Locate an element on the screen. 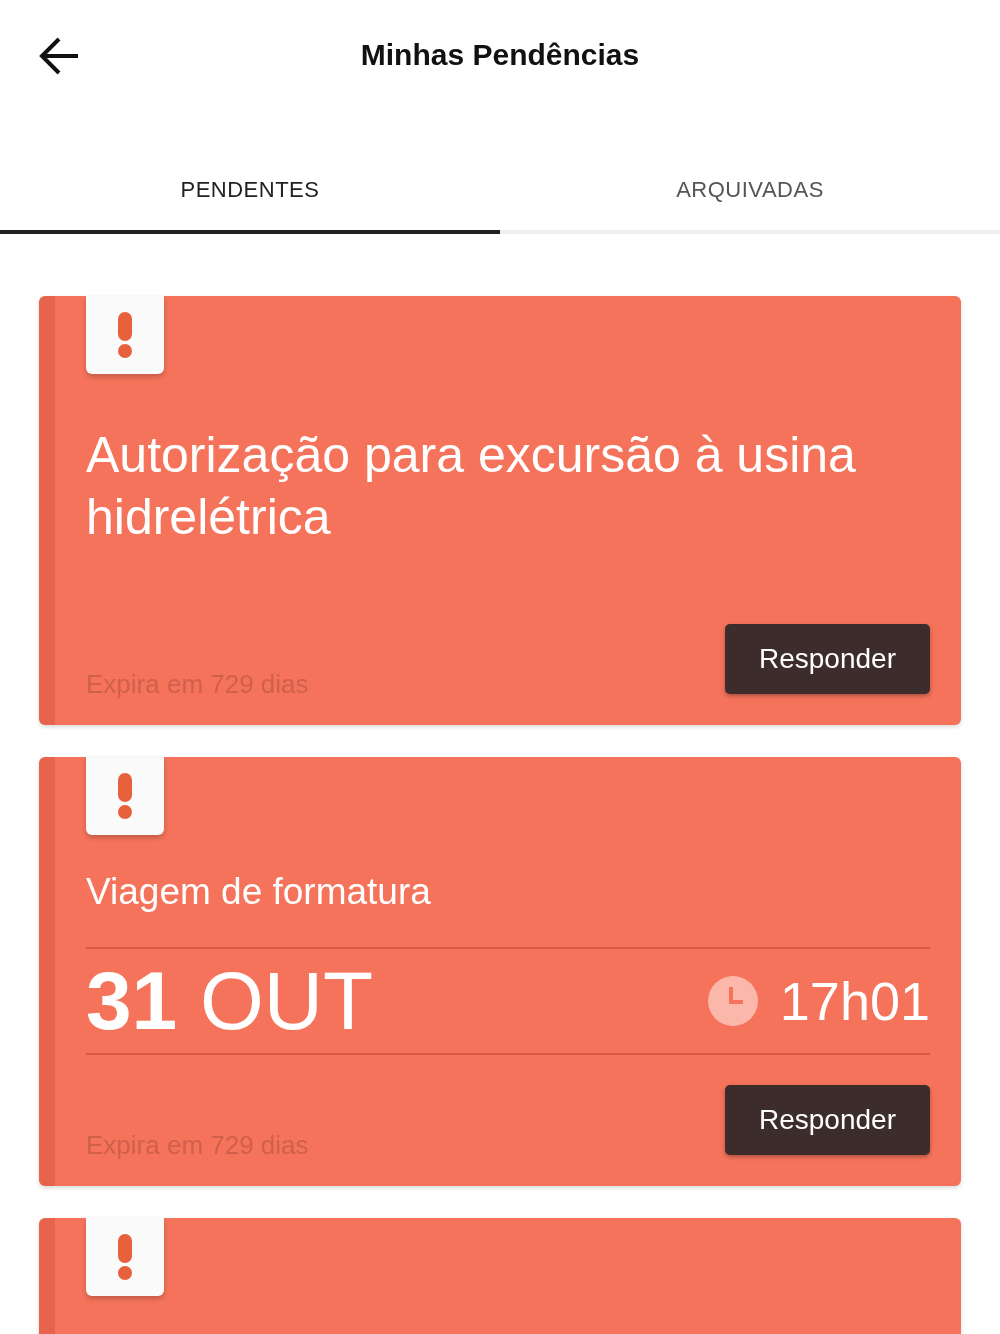 The image size is (1000, 1334). tab: ARQUIVADAS is located at coordinates (750, 192).